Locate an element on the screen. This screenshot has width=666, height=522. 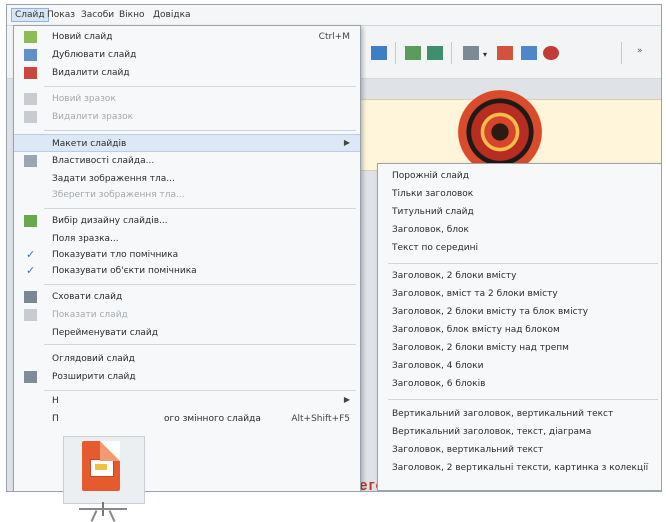
layout-item: Заголовок, 2 блоки вмісту is located at coordinates (454, 276).